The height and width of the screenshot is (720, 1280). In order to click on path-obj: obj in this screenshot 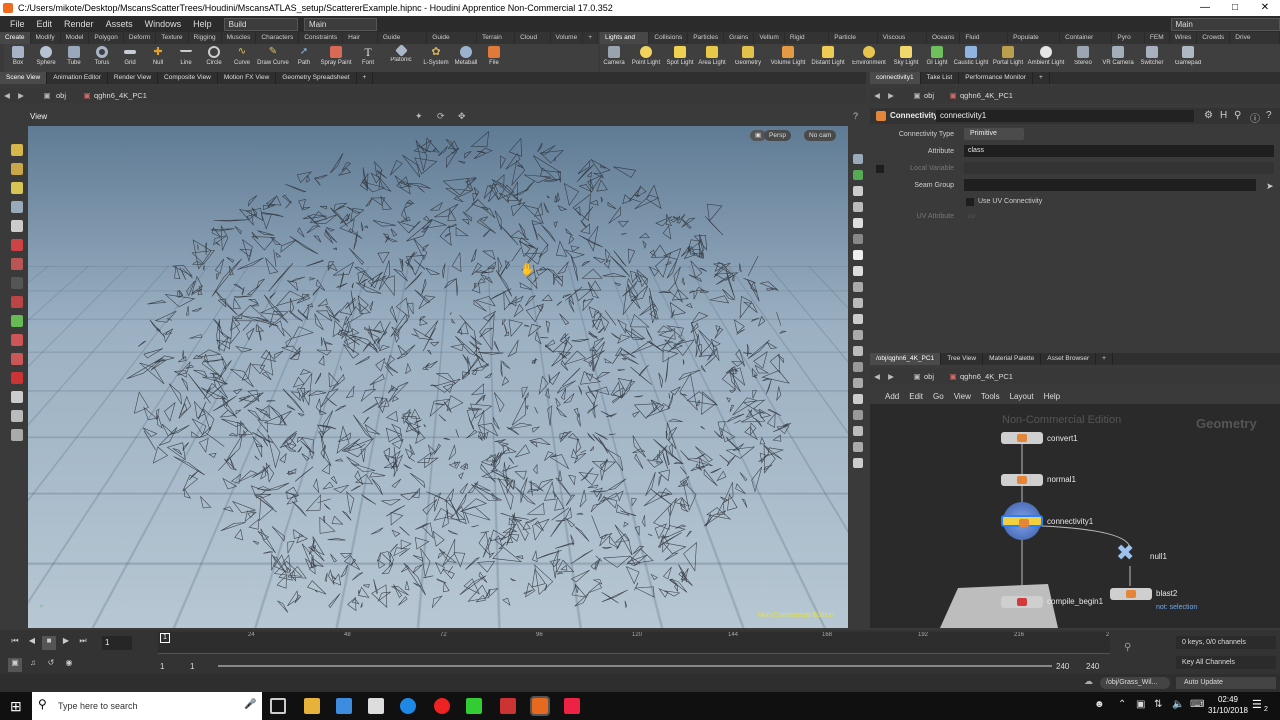, I will do `click(929, 95)`.